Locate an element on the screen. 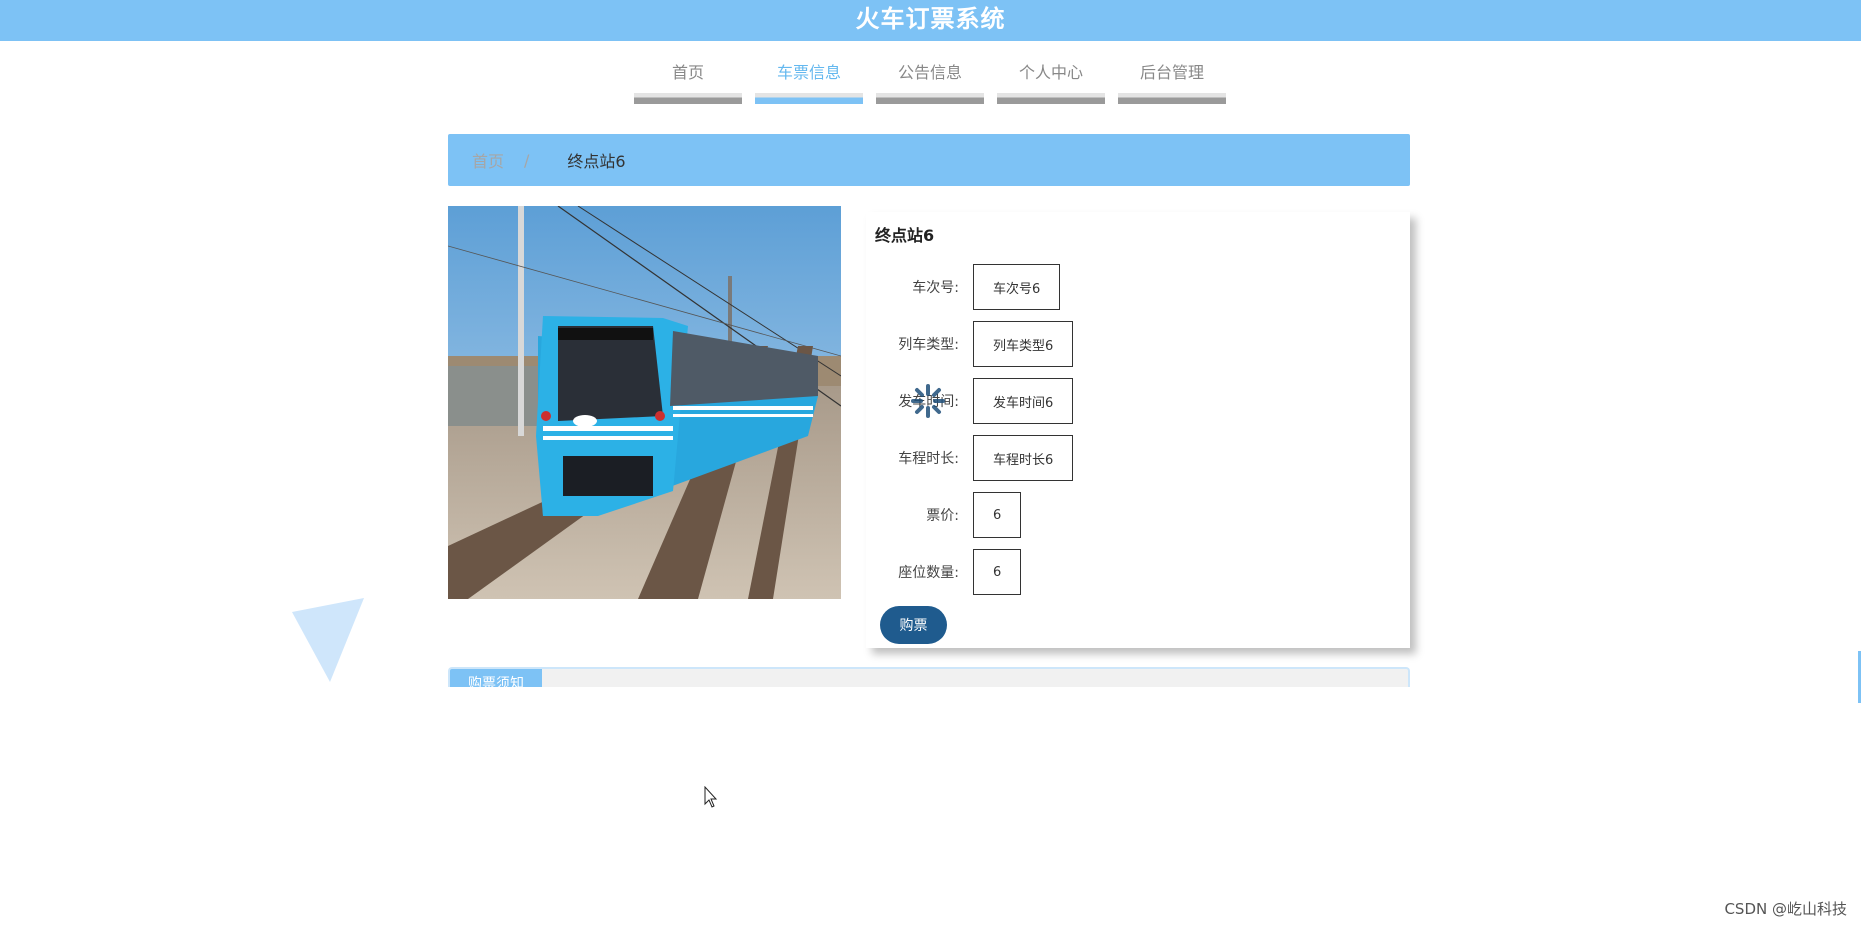 This screenshot has width=1861, height=929. detail-title: 终点站6 is located at coordinates (905, 235).